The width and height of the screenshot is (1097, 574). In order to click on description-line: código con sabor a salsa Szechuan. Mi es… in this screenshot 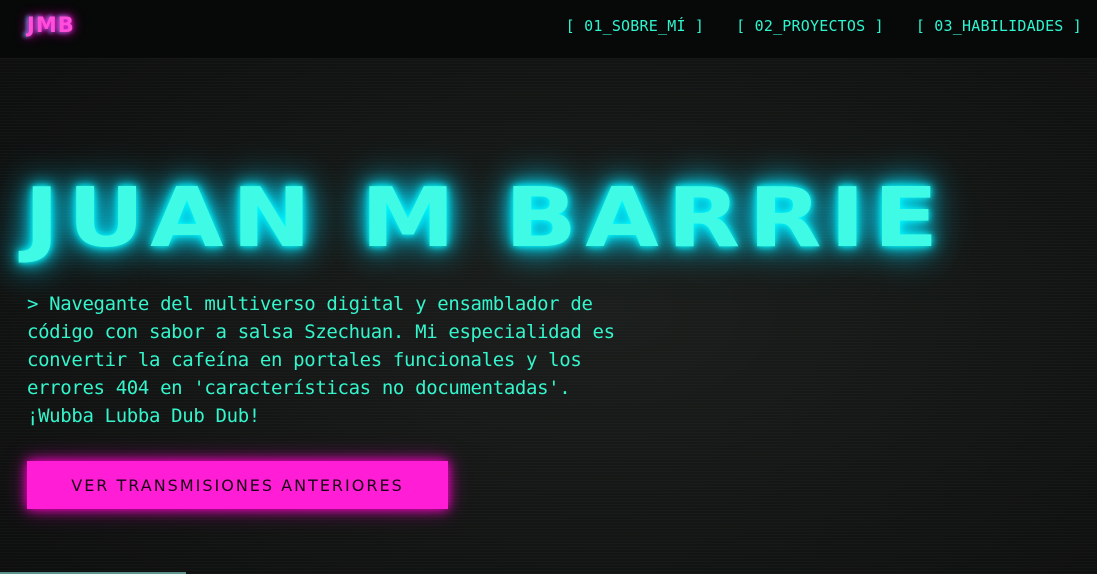, I will do `click(321, 332)`.